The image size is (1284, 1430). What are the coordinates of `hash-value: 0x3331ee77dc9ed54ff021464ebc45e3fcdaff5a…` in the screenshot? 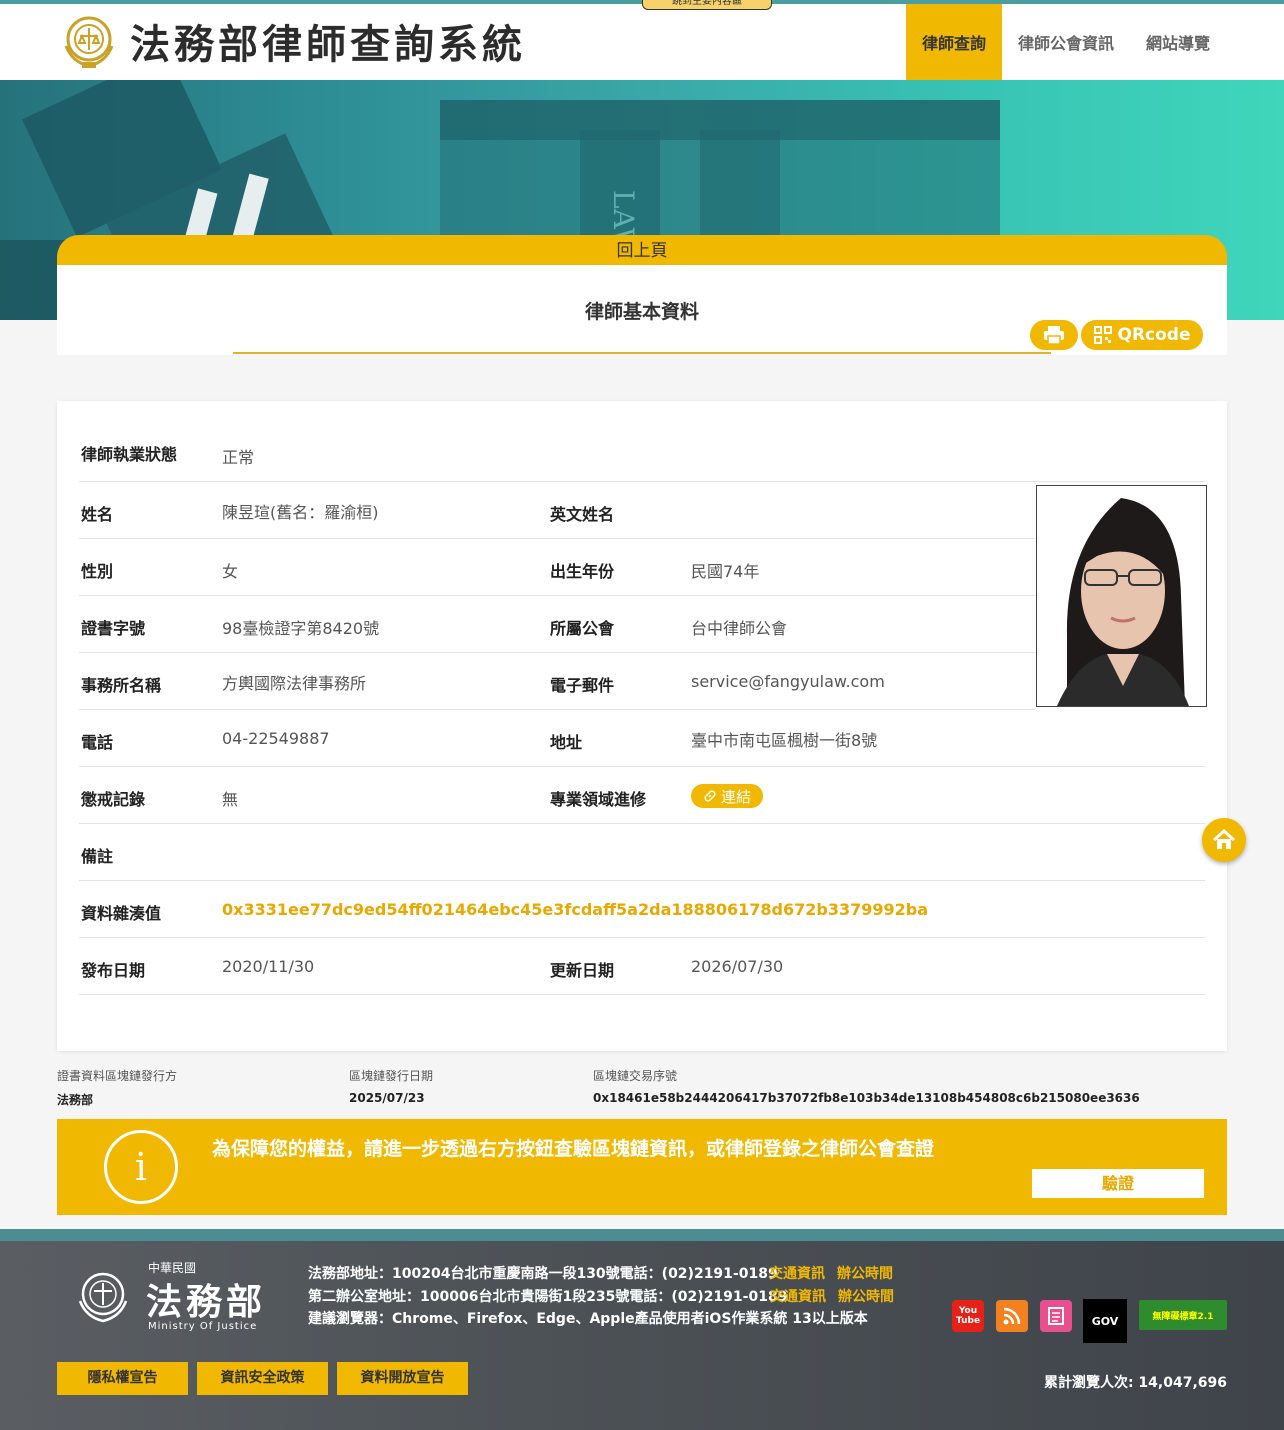 It's located at (575, 909).